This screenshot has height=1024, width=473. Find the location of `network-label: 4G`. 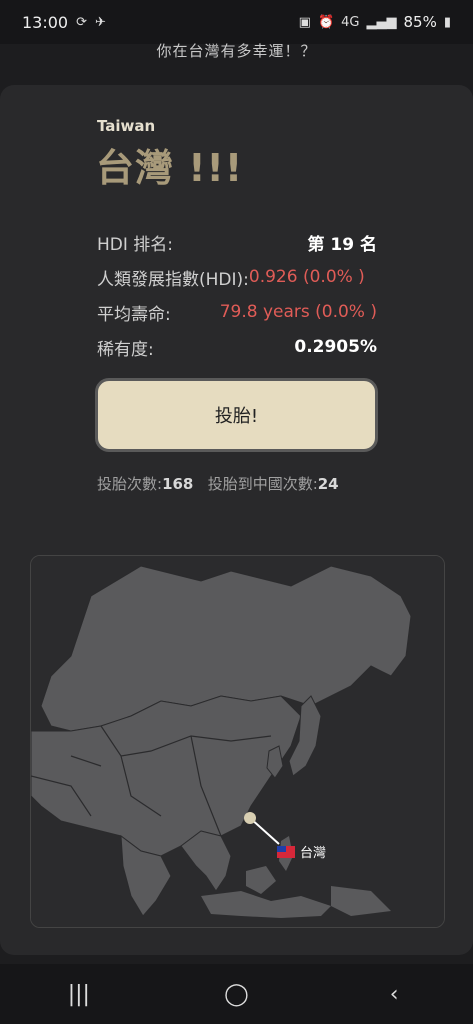

network-label: 4G is located at coordinates (350, 22).